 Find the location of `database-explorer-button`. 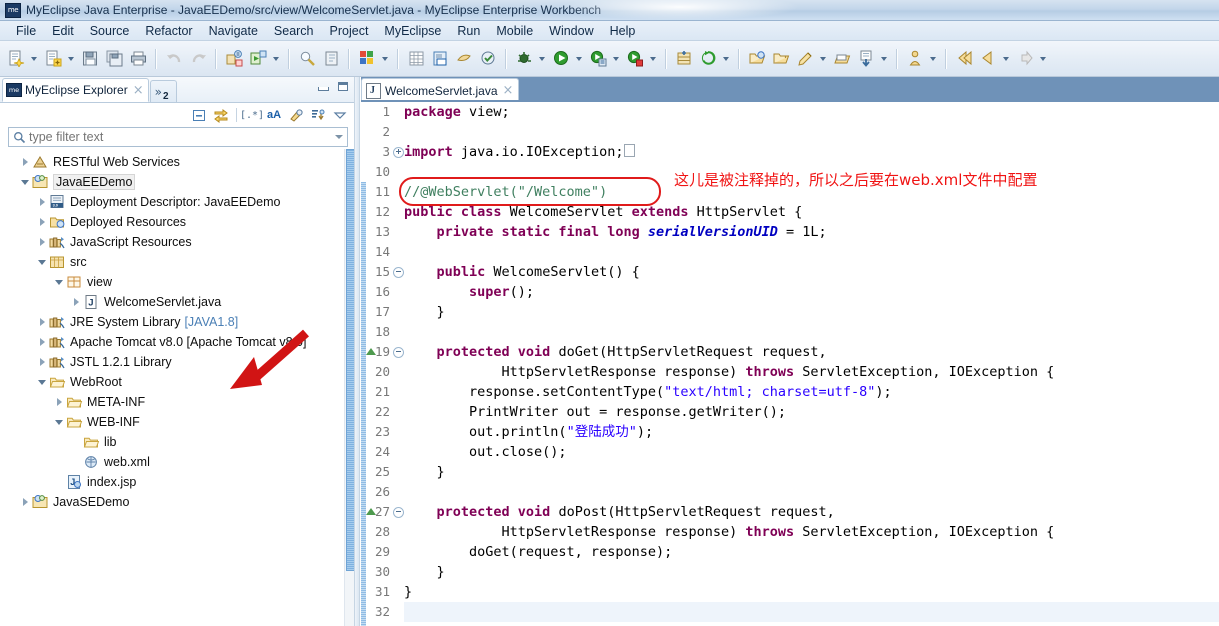

database-explorer-button is located at coordinates (416, 59).